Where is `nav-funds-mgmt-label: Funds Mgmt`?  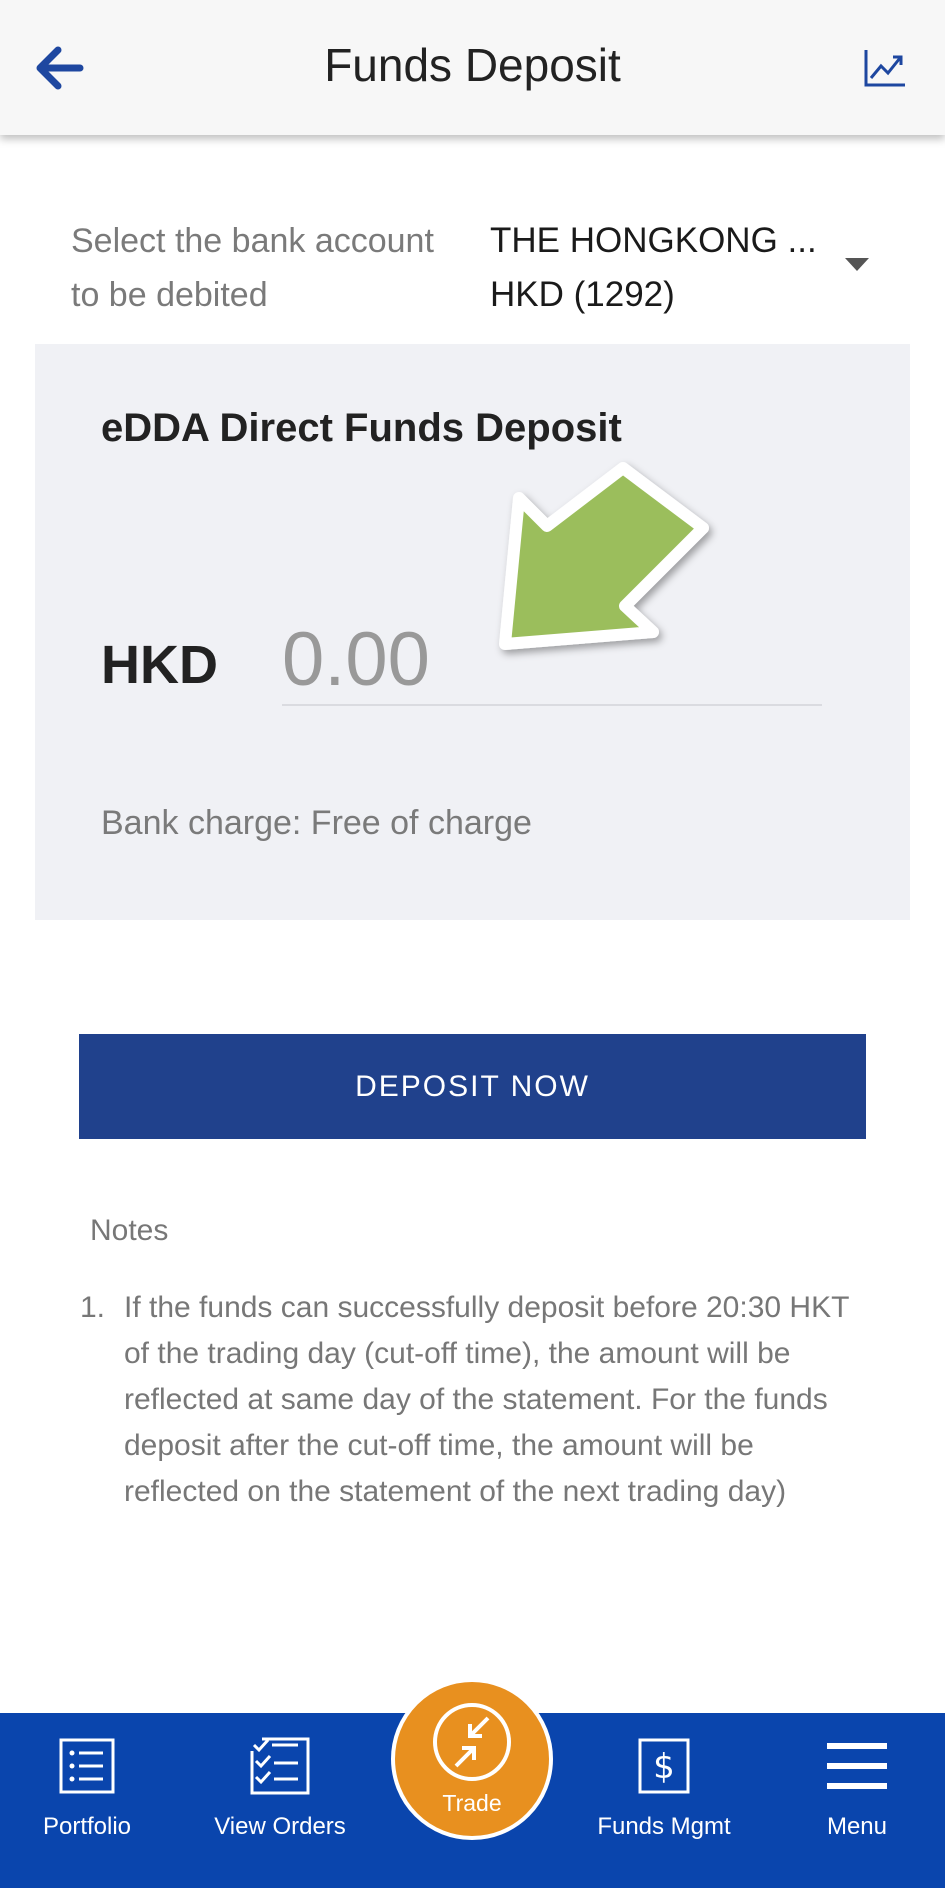
nav-funds-mgmt-label: Funds Mgmt is located at coordinates (664, 1826).